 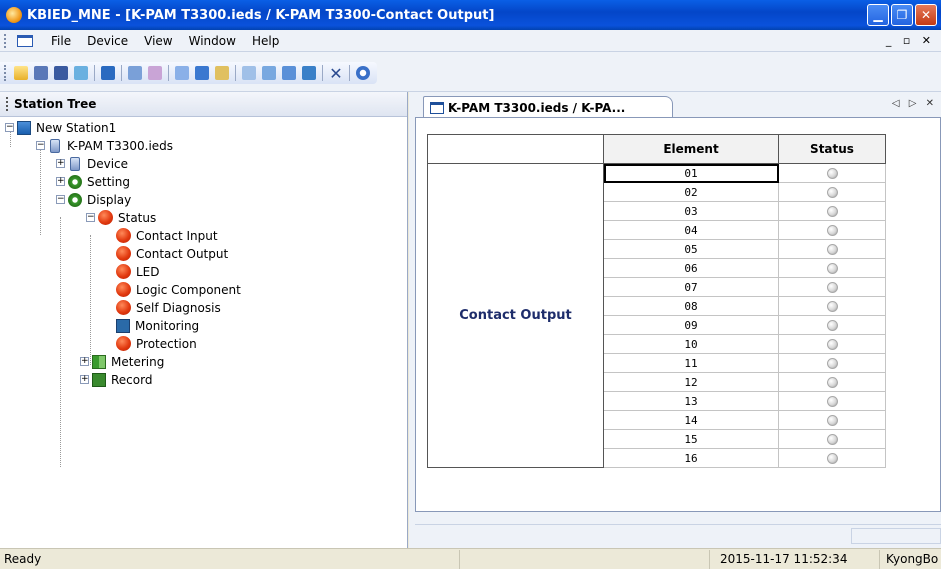 I want to click on download-icon, so click(x=135, y=73).